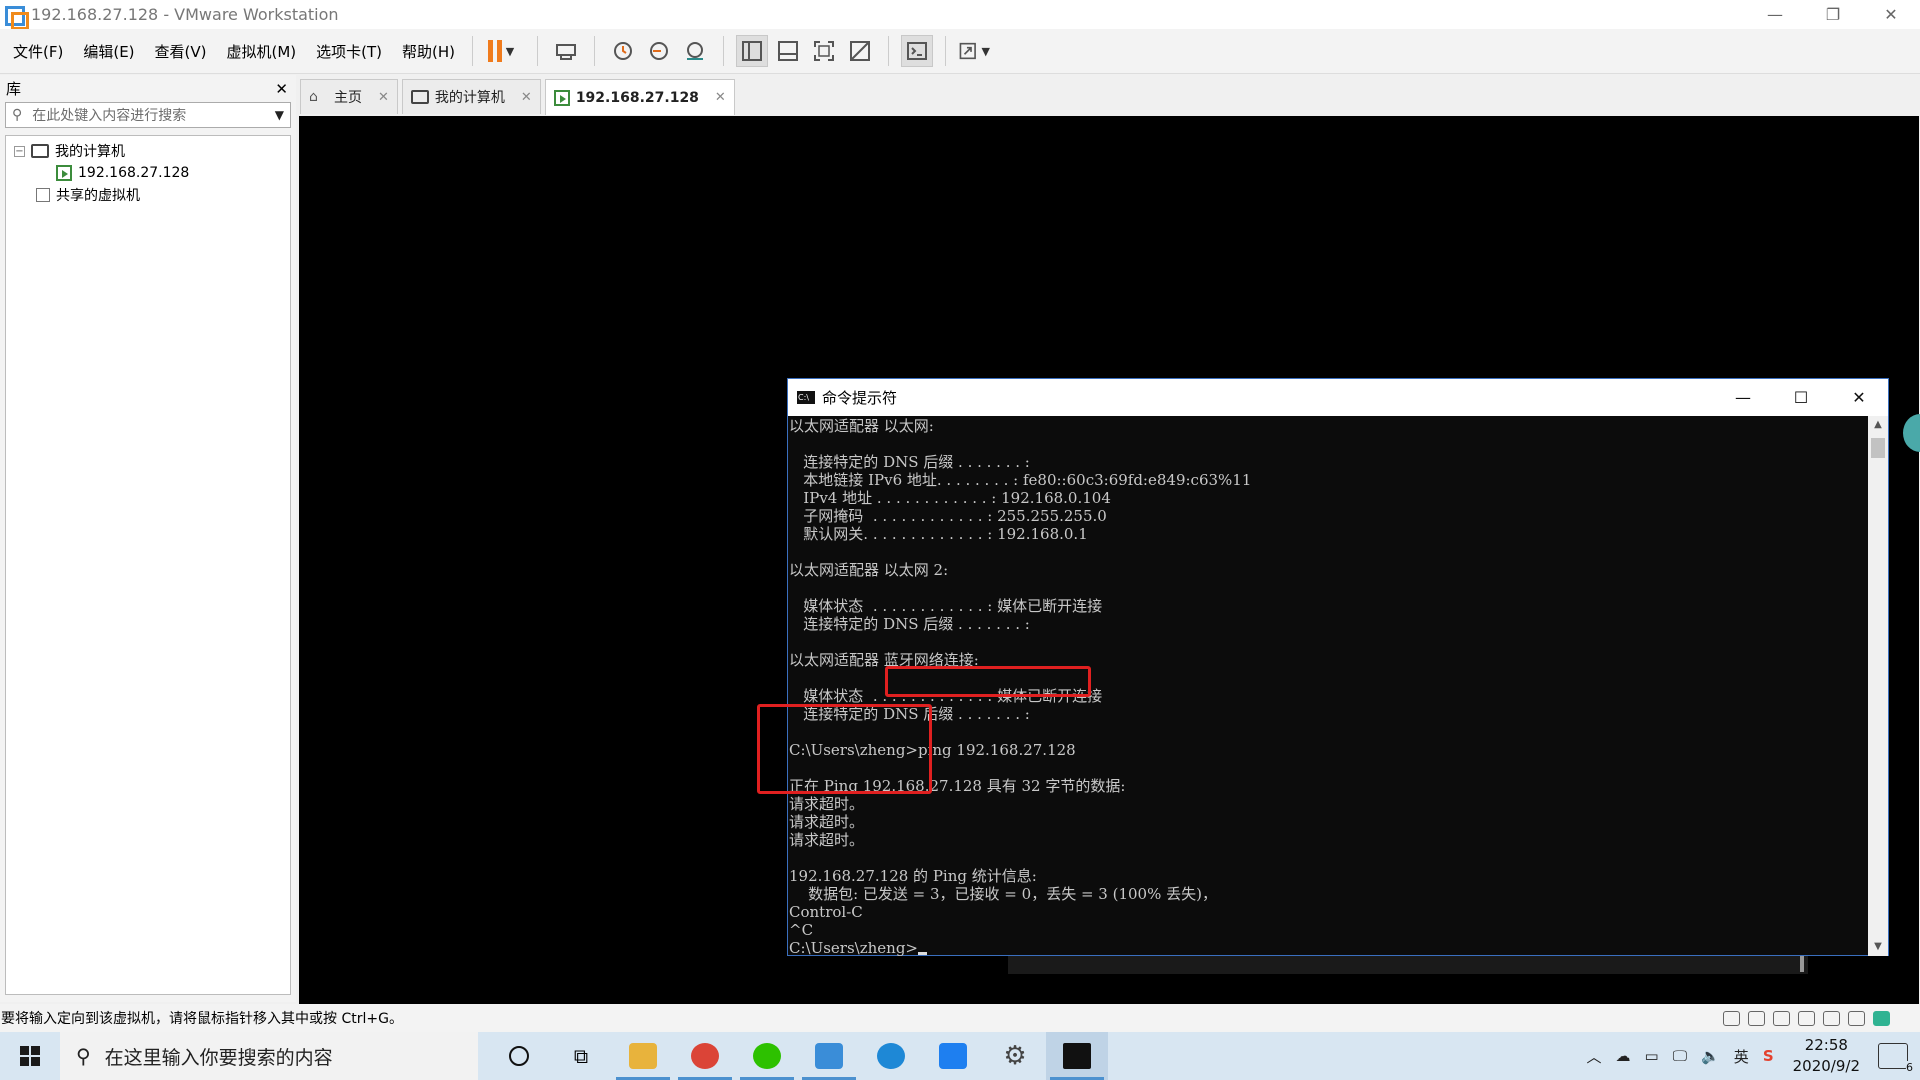 The width and height of the screenshot is (1920, 1080). I want to click on tab-vm: 192.168.27.128 ✕, so click(639, 97).